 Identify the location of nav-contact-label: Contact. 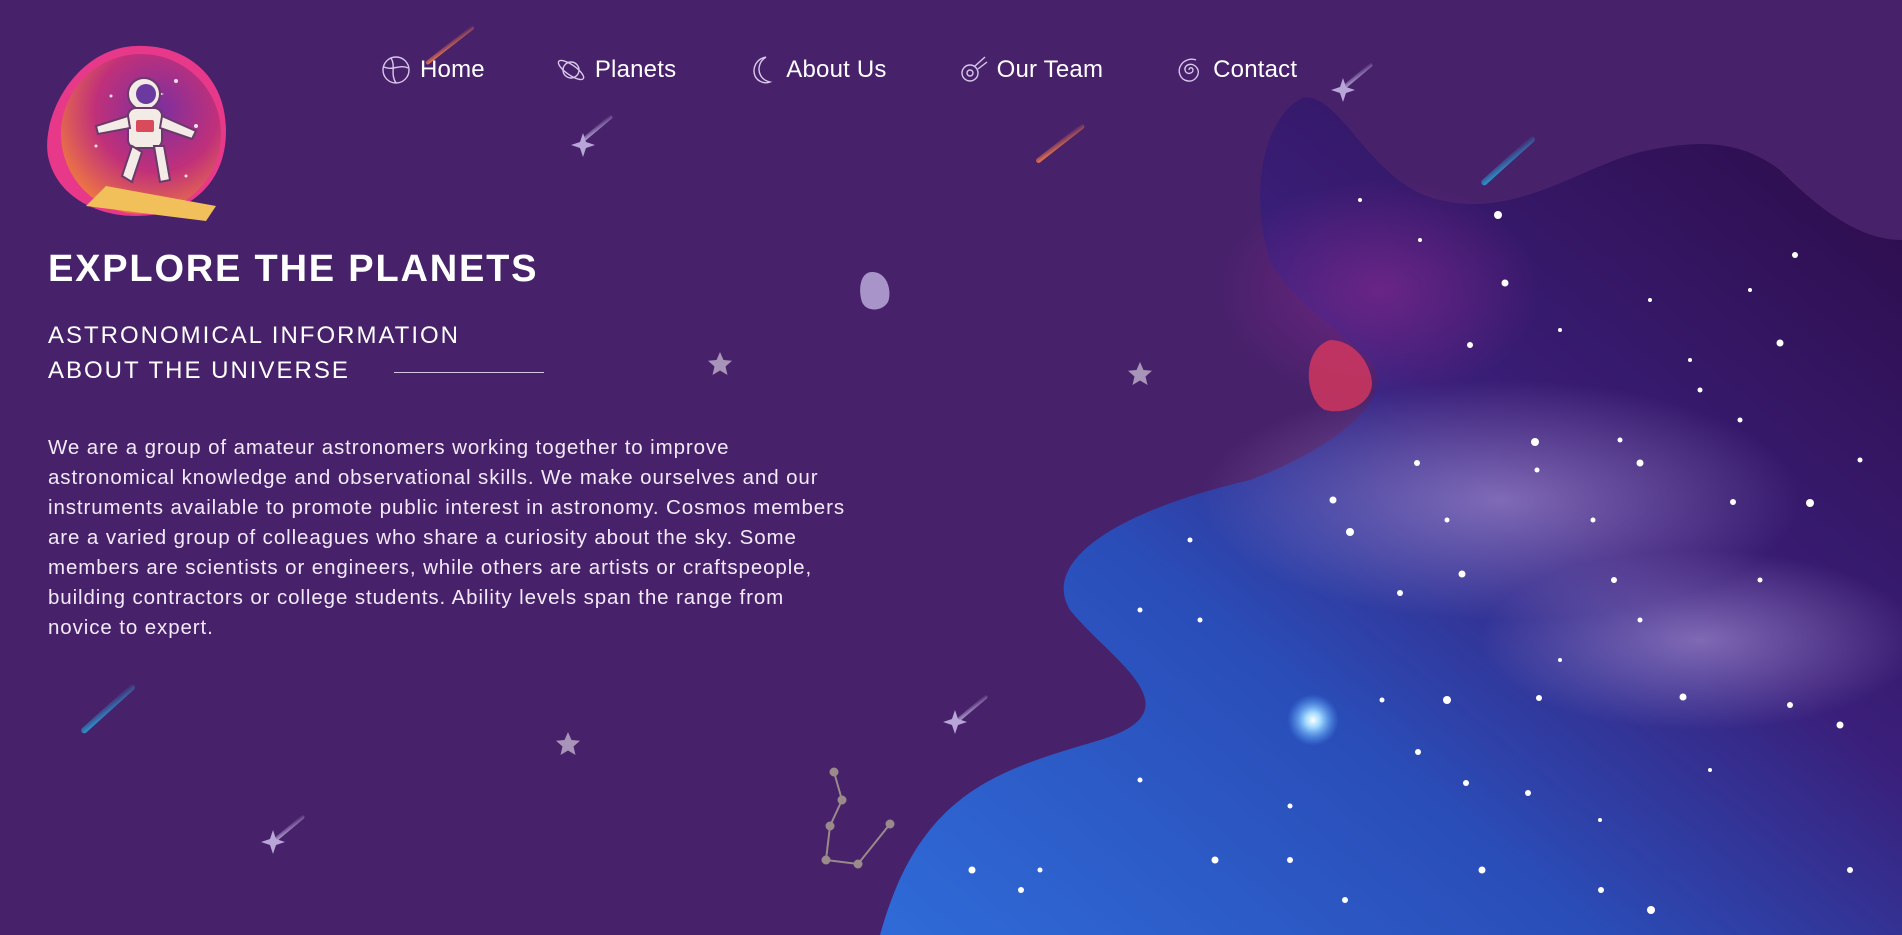
(1255, 69).